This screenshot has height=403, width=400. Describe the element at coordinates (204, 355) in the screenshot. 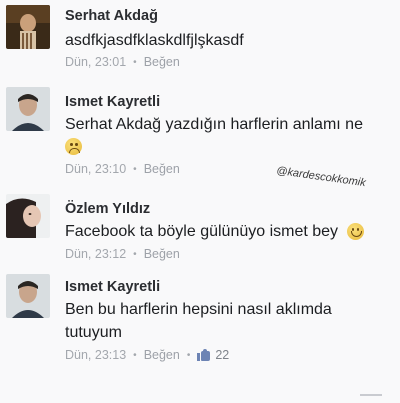

I see `like-thumb-icon` at that location.